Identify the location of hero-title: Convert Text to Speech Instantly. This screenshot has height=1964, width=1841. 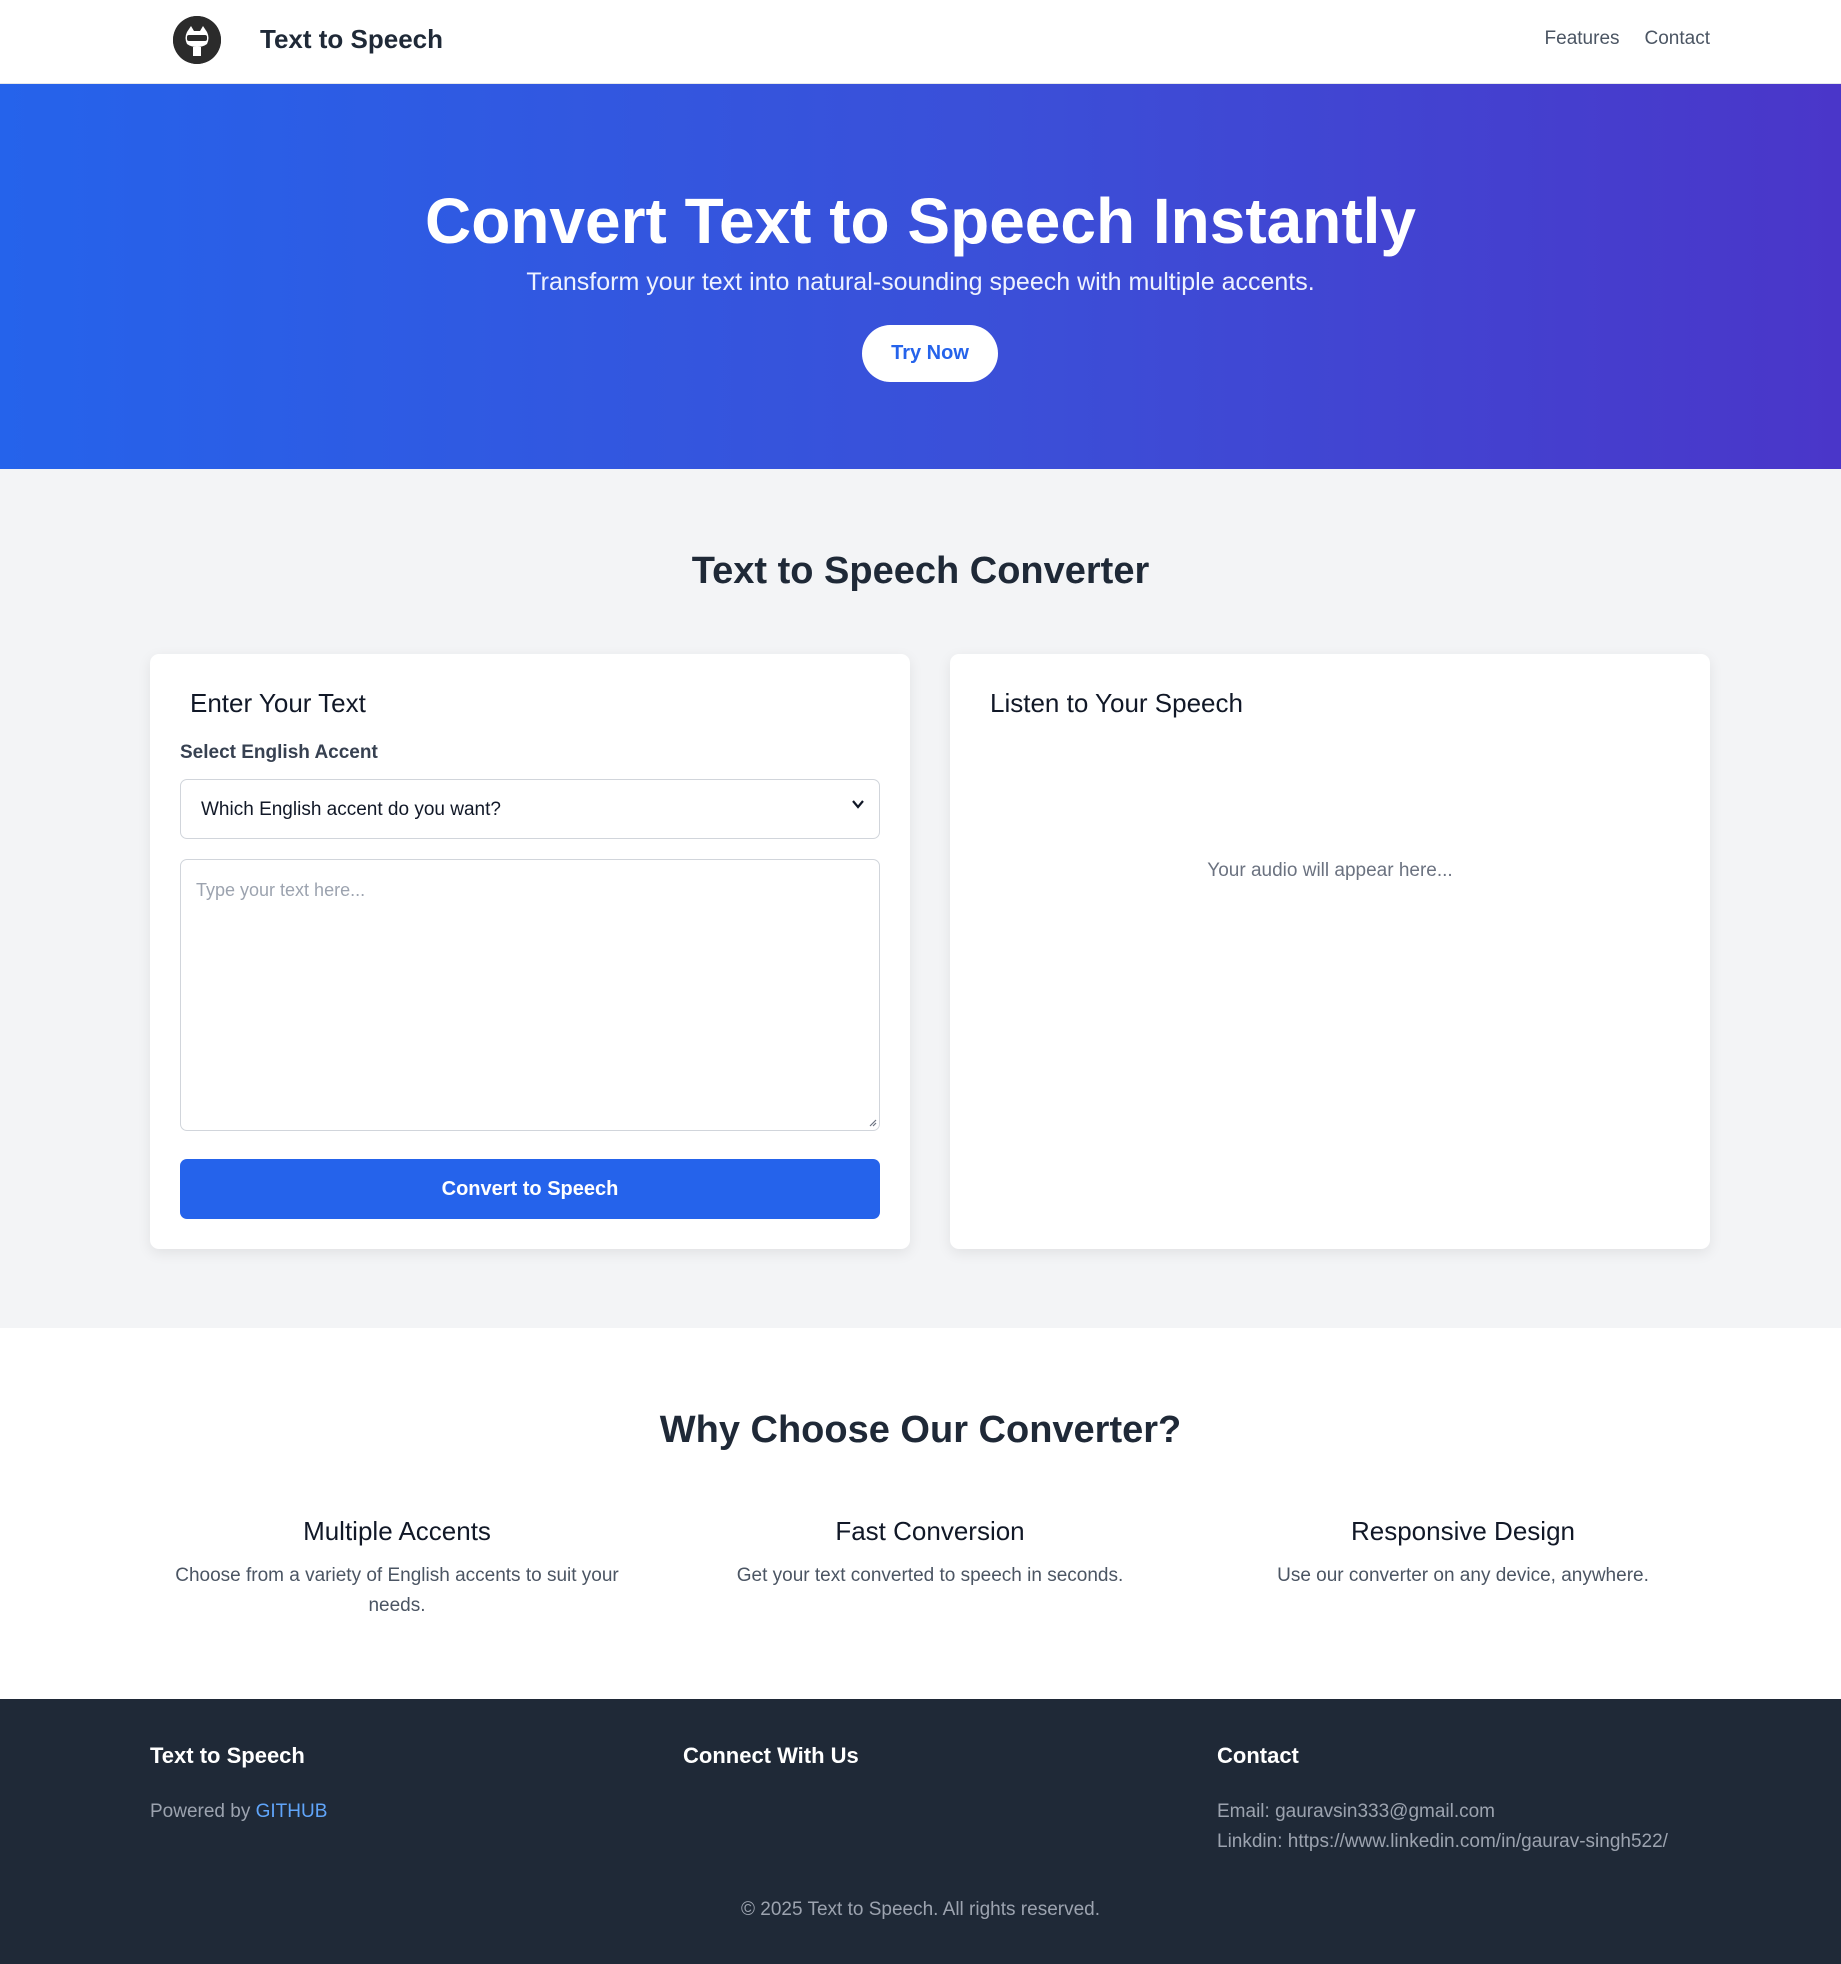
(920, 221).